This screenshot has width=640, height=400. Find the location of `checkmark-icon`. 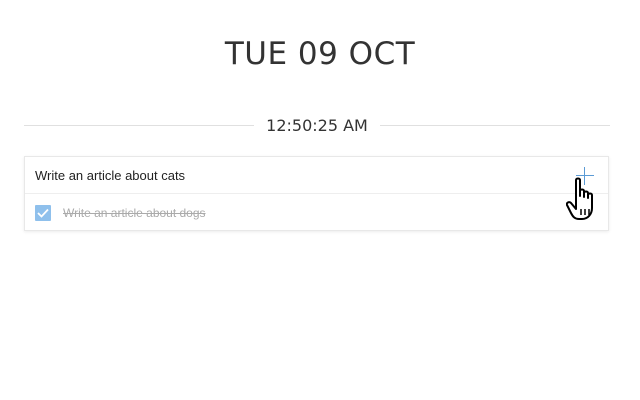

checkmark-icon is located at coordinates (43, 213).